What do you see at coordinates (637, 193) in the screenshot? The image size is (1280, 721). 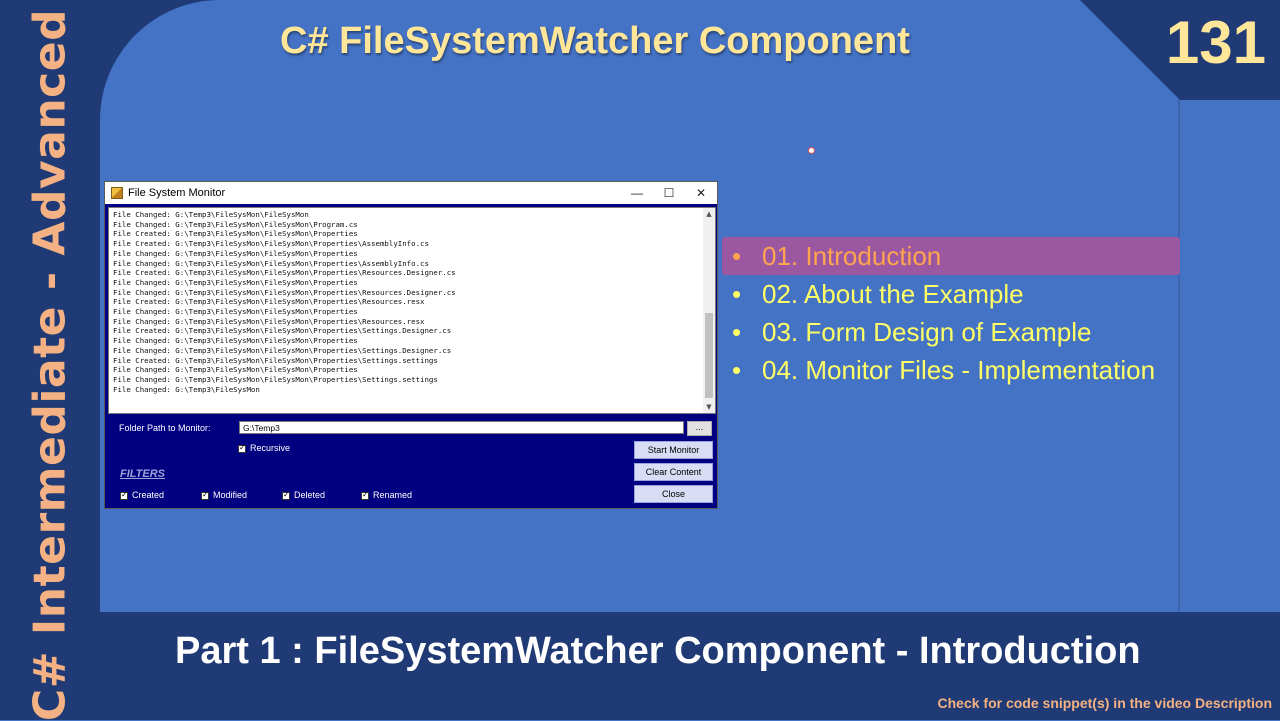 I see `minimize-icon: —` at bounding box center [637, 193].